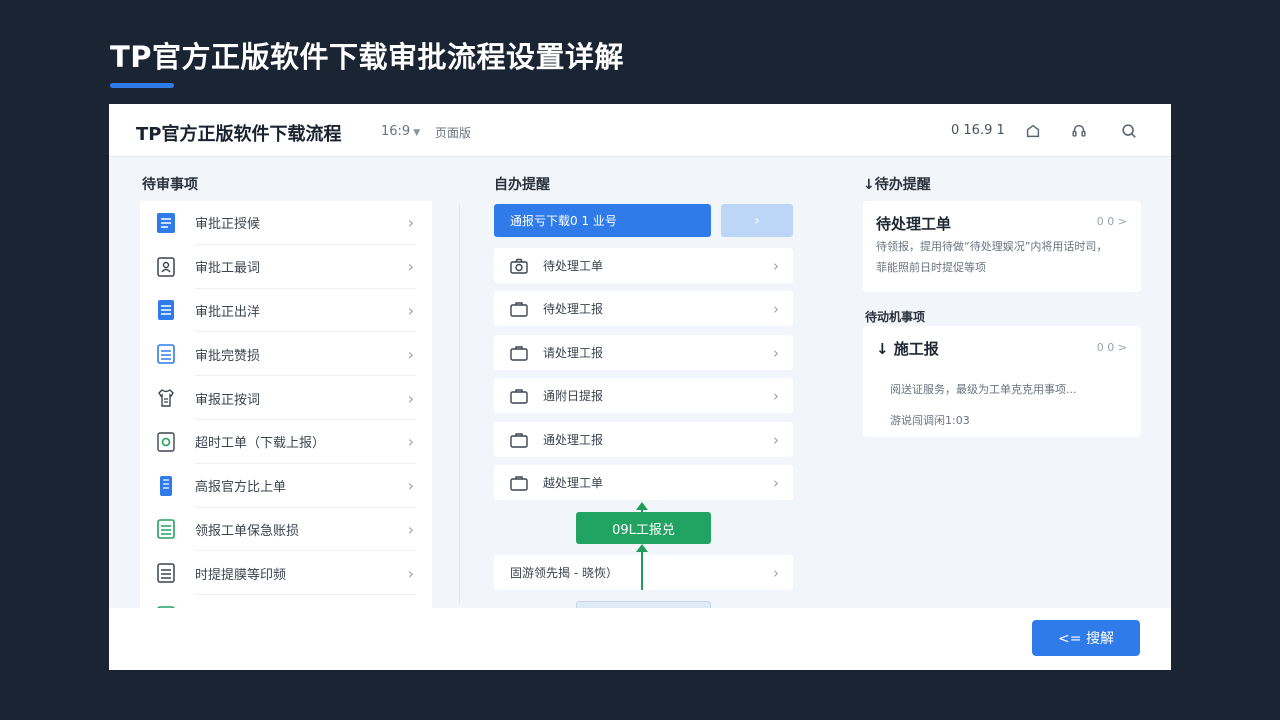  Describe the element at coordinates (166, 398) in the screenshot. I see `shirt-icon` at that location.